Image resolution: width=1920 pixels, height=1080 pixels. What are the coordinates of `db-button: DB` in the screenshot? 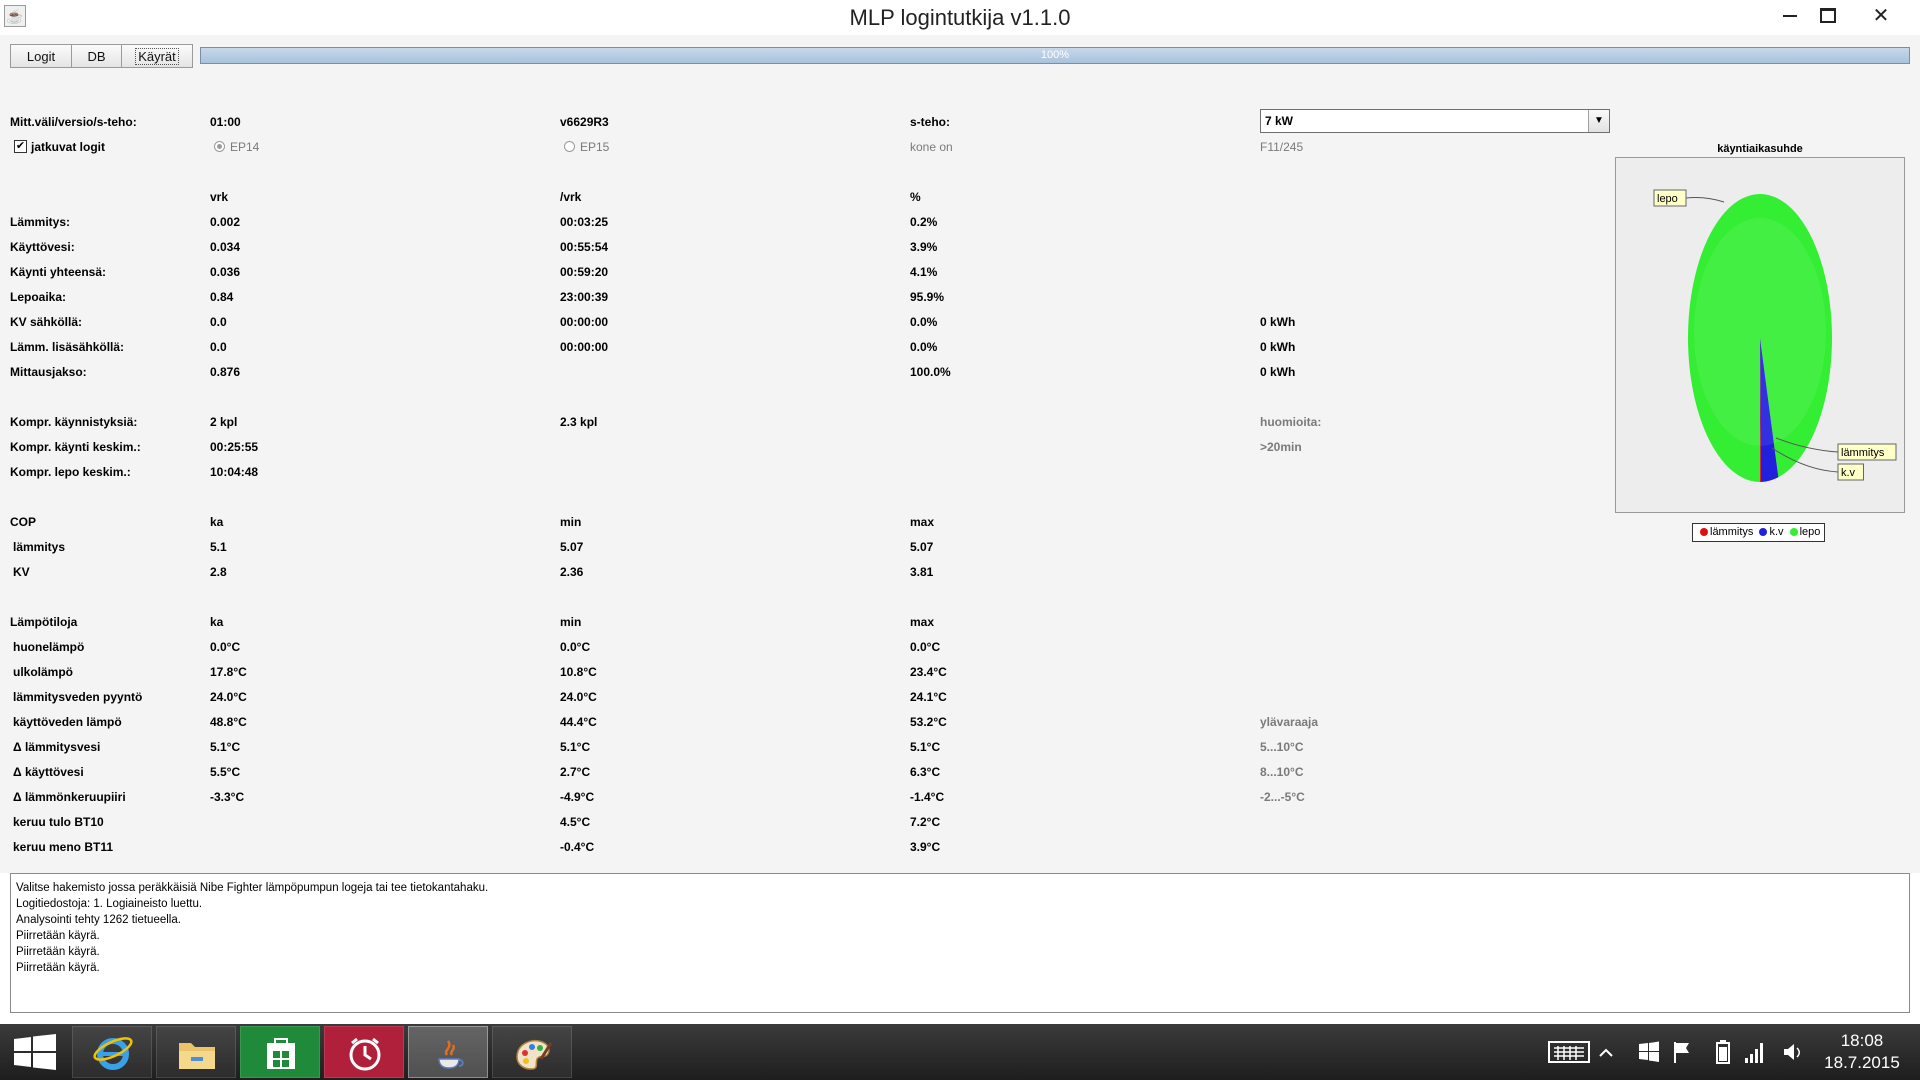 It's located at (96, 56).